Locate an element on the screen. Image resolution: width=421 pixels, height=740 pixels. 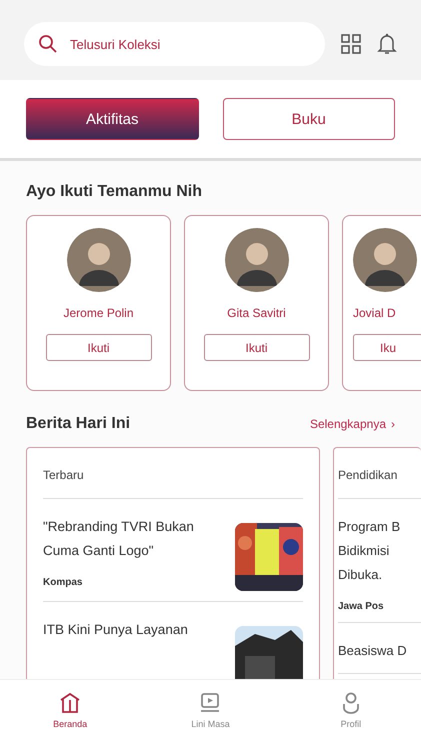
tab: Aktifitas is located at coordinates (112, 119).